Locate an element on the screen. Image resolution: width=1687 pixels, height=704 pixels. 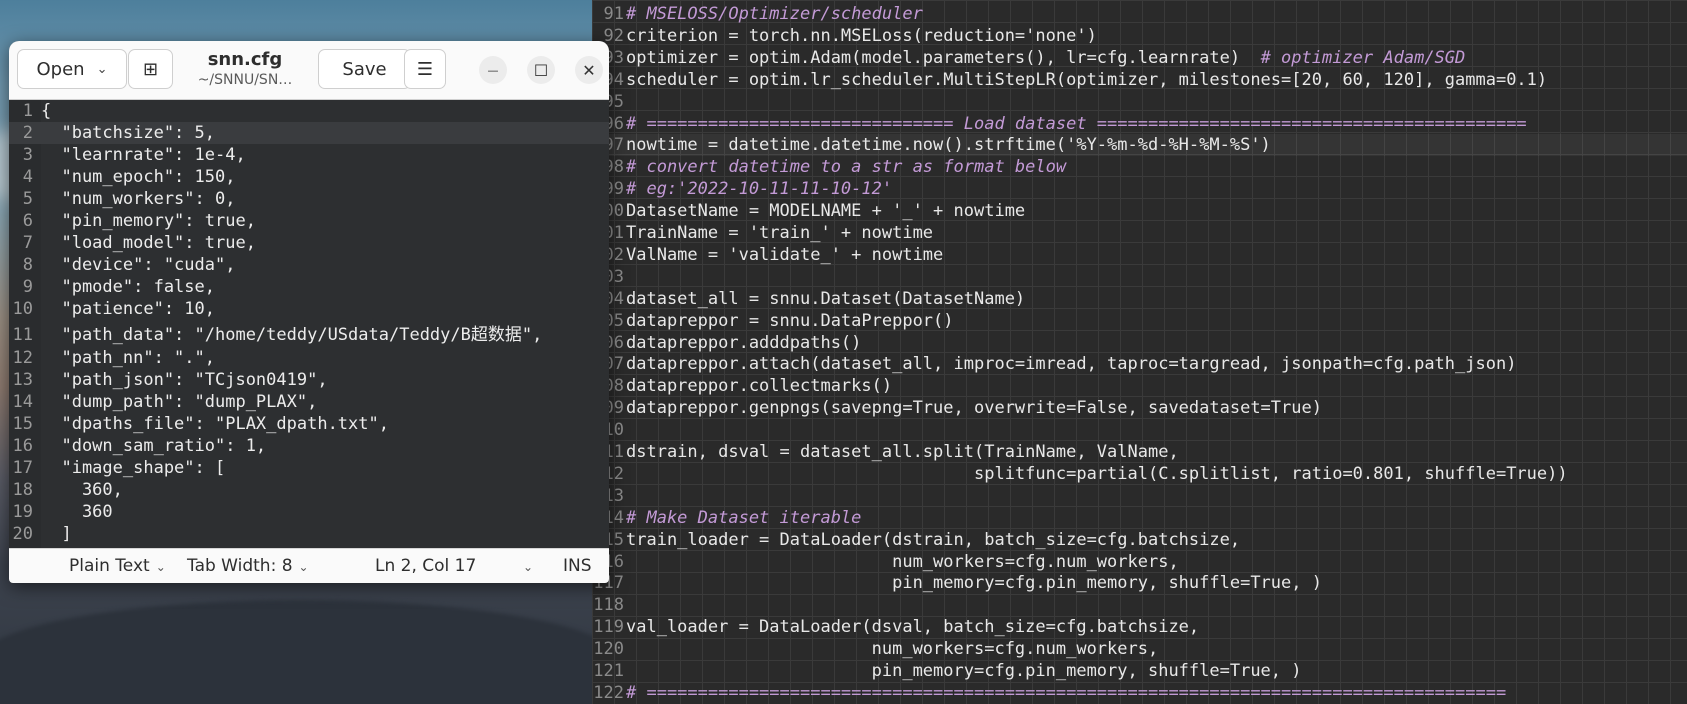
line-number: 17 is located at coordinates (22, 468).